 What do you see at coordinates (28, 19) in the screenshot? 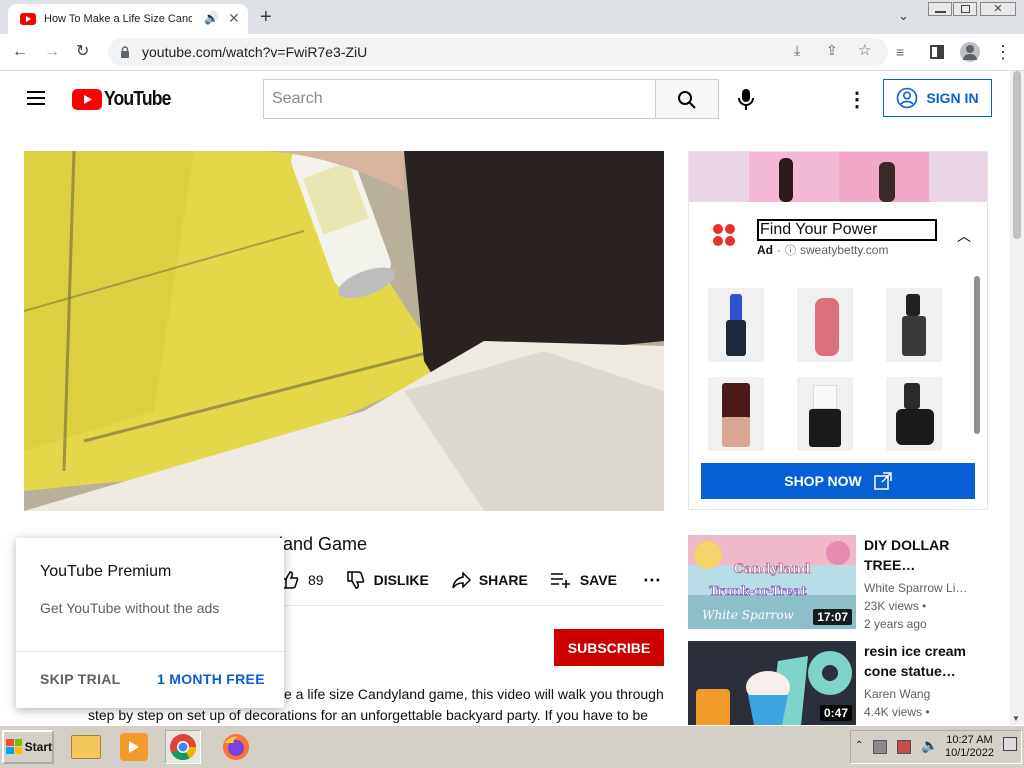
I see `youtube-favicon-icon` at bounding box center [28, 19].